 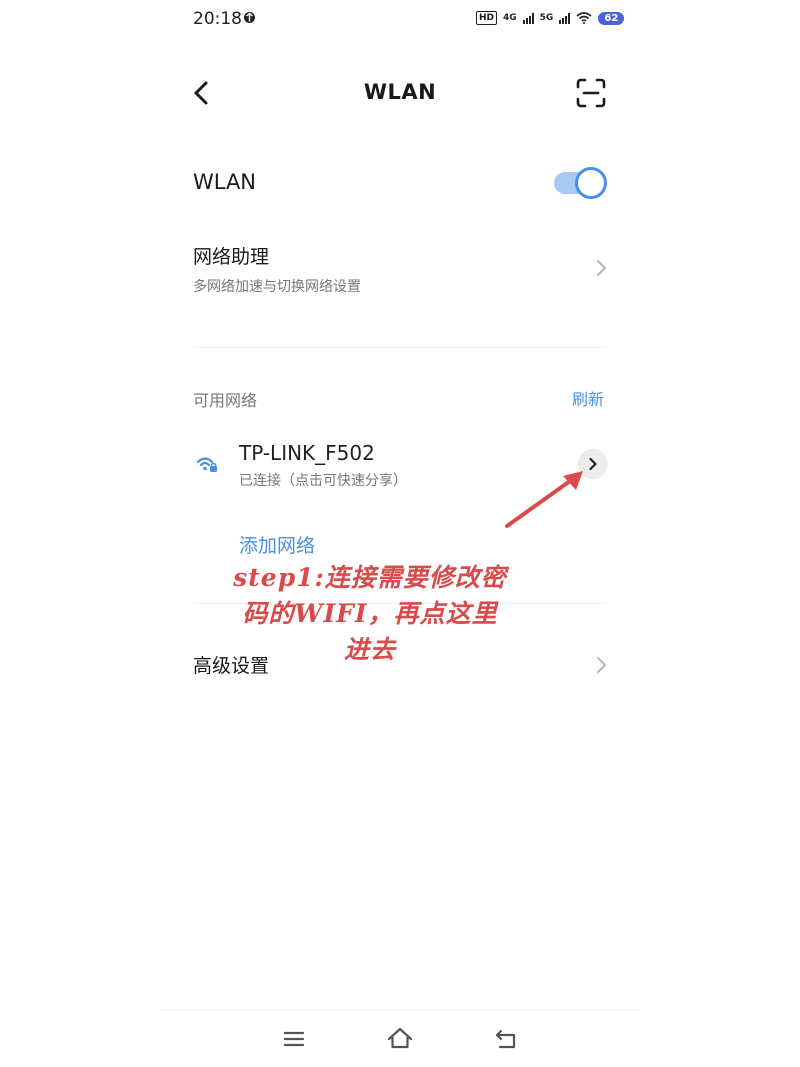 What do you see at coordinates (225, 400) in the screenshot?
I see `available-networks-label: 可用网络` at bounding box center [225, 400].